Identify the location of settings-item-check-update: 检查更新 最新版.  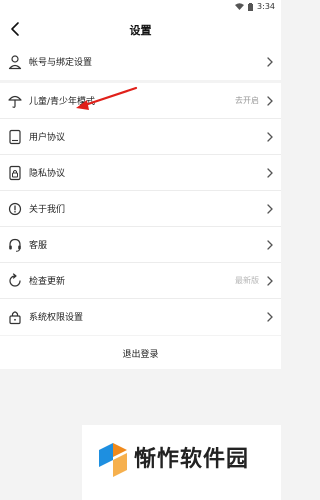
(140, 281).